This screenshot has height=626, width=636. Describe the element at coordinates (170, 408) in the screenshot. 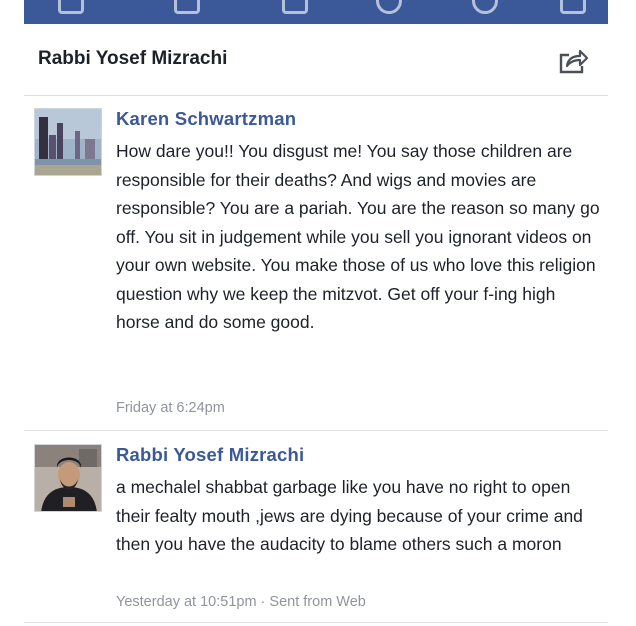

I see `comment-timestamp: Friday at 6:24pm` at that location.